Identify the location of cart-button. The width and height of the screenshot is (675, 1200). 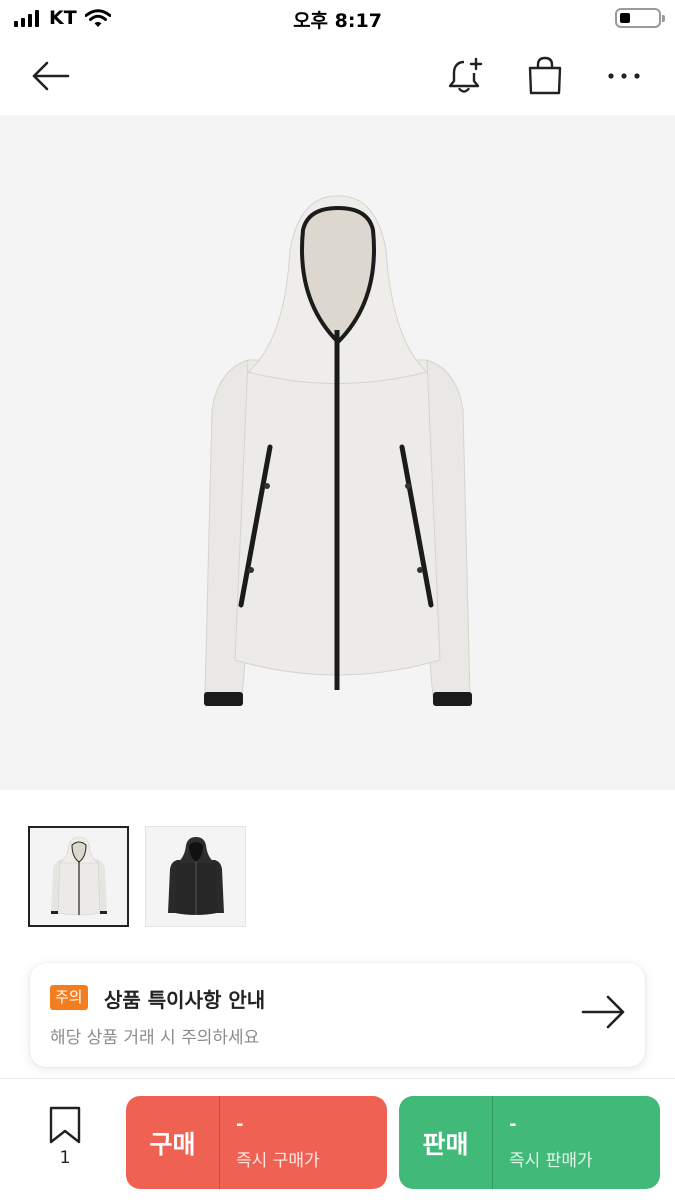
(545, 76).